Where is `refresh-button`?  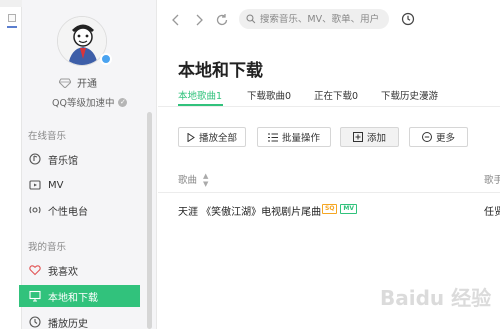 refresh-button is located at coordinates (222, 20).